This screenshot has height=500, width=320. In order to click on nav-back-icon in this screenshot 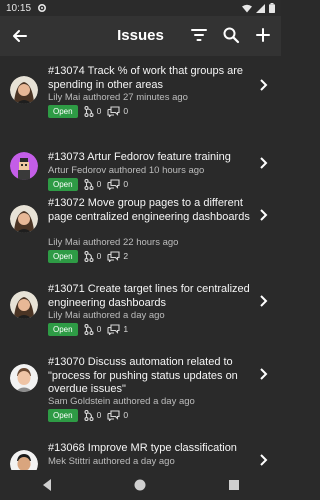, I will do `click(47, 485)`.